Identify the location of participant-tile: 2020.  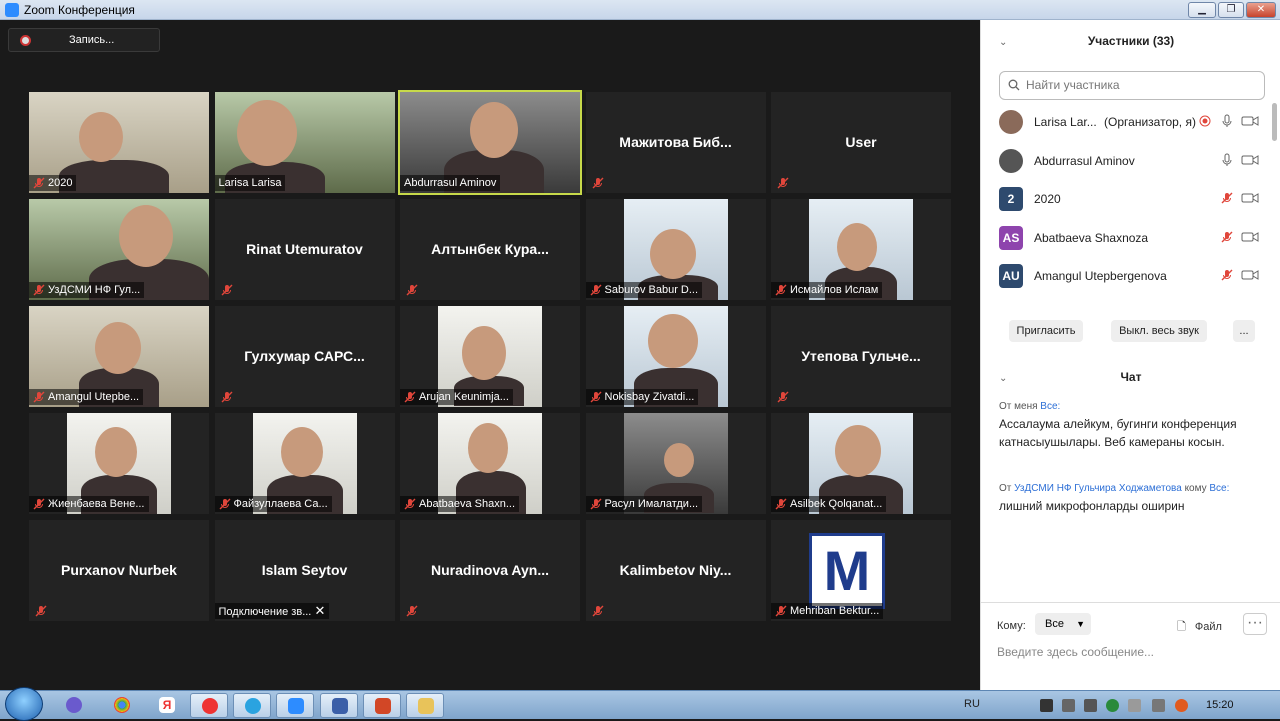
(119, 142).